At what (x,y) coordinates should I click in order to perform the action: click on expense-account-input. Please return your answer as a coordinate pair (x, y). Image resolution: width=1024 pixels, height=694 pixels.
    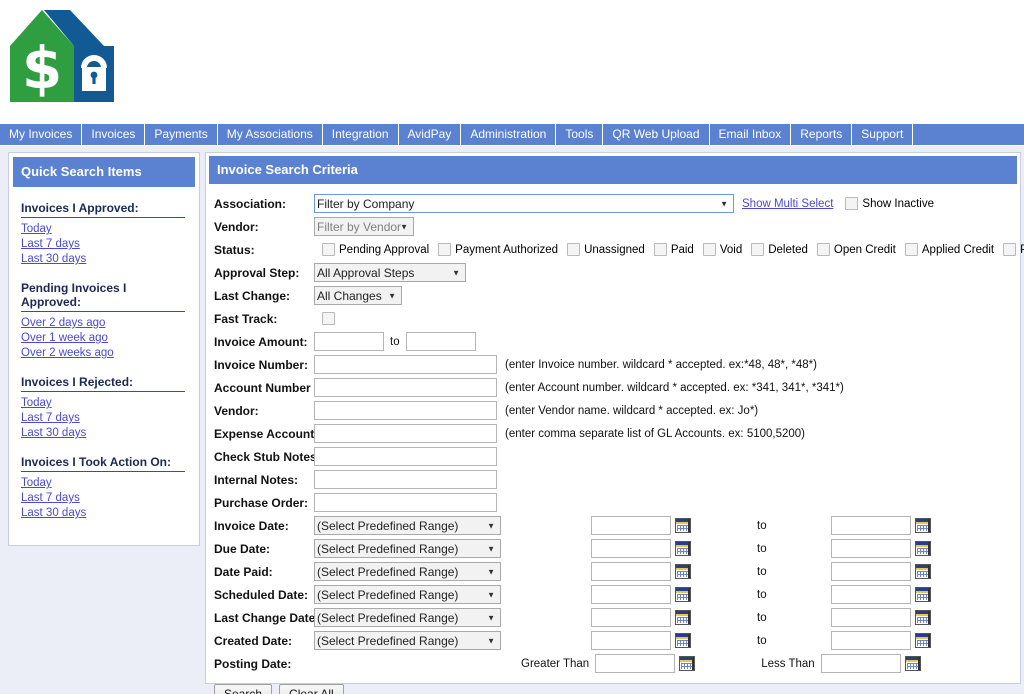
    Looking at the image, I should click on (405, 433).